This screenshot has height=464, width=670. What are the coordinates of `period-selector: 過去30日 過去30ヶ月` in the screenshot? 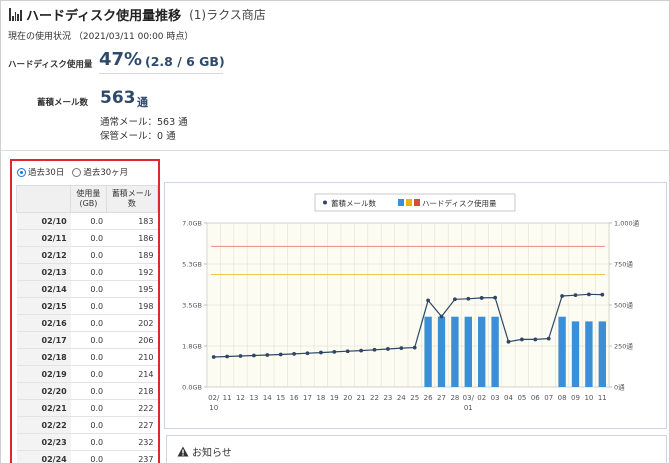 It's located at (72, 172).